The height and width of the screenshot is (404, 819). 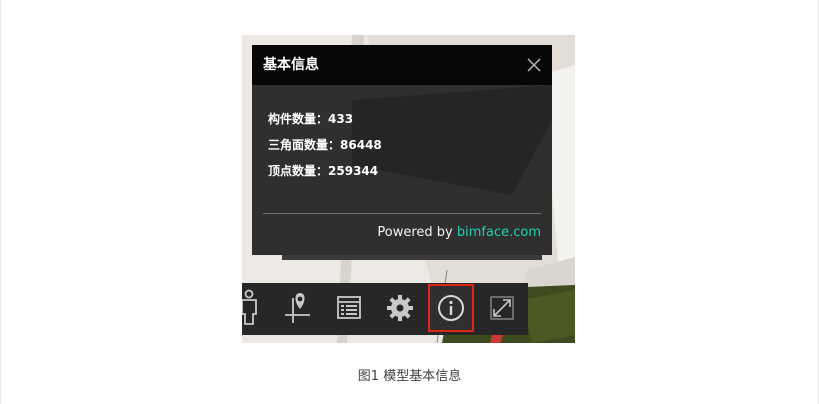 I want to click on info-icon, so click(x=451, y=308).